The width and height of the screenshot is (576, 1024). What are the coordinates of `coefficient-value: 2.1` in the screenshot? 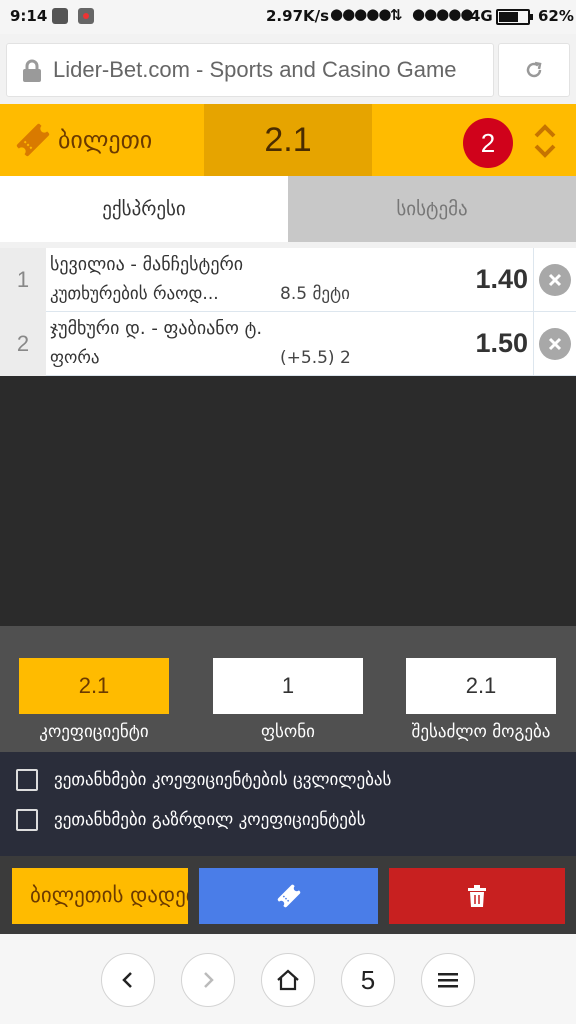 It's located at (94, 686).